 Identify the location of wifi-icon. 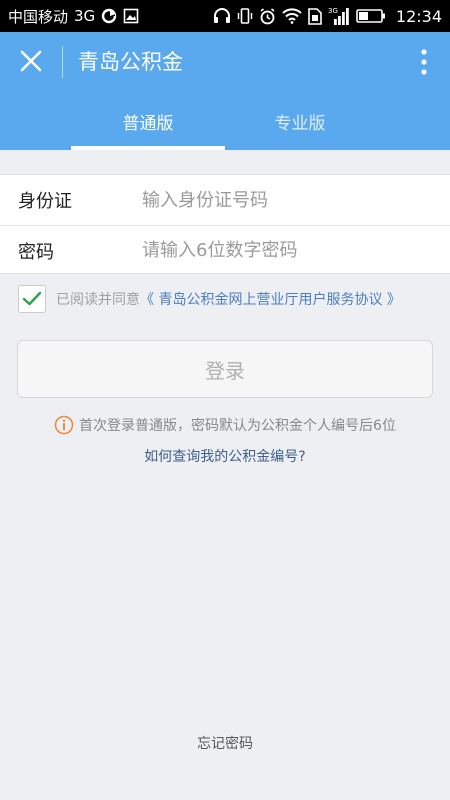
(292, 16).